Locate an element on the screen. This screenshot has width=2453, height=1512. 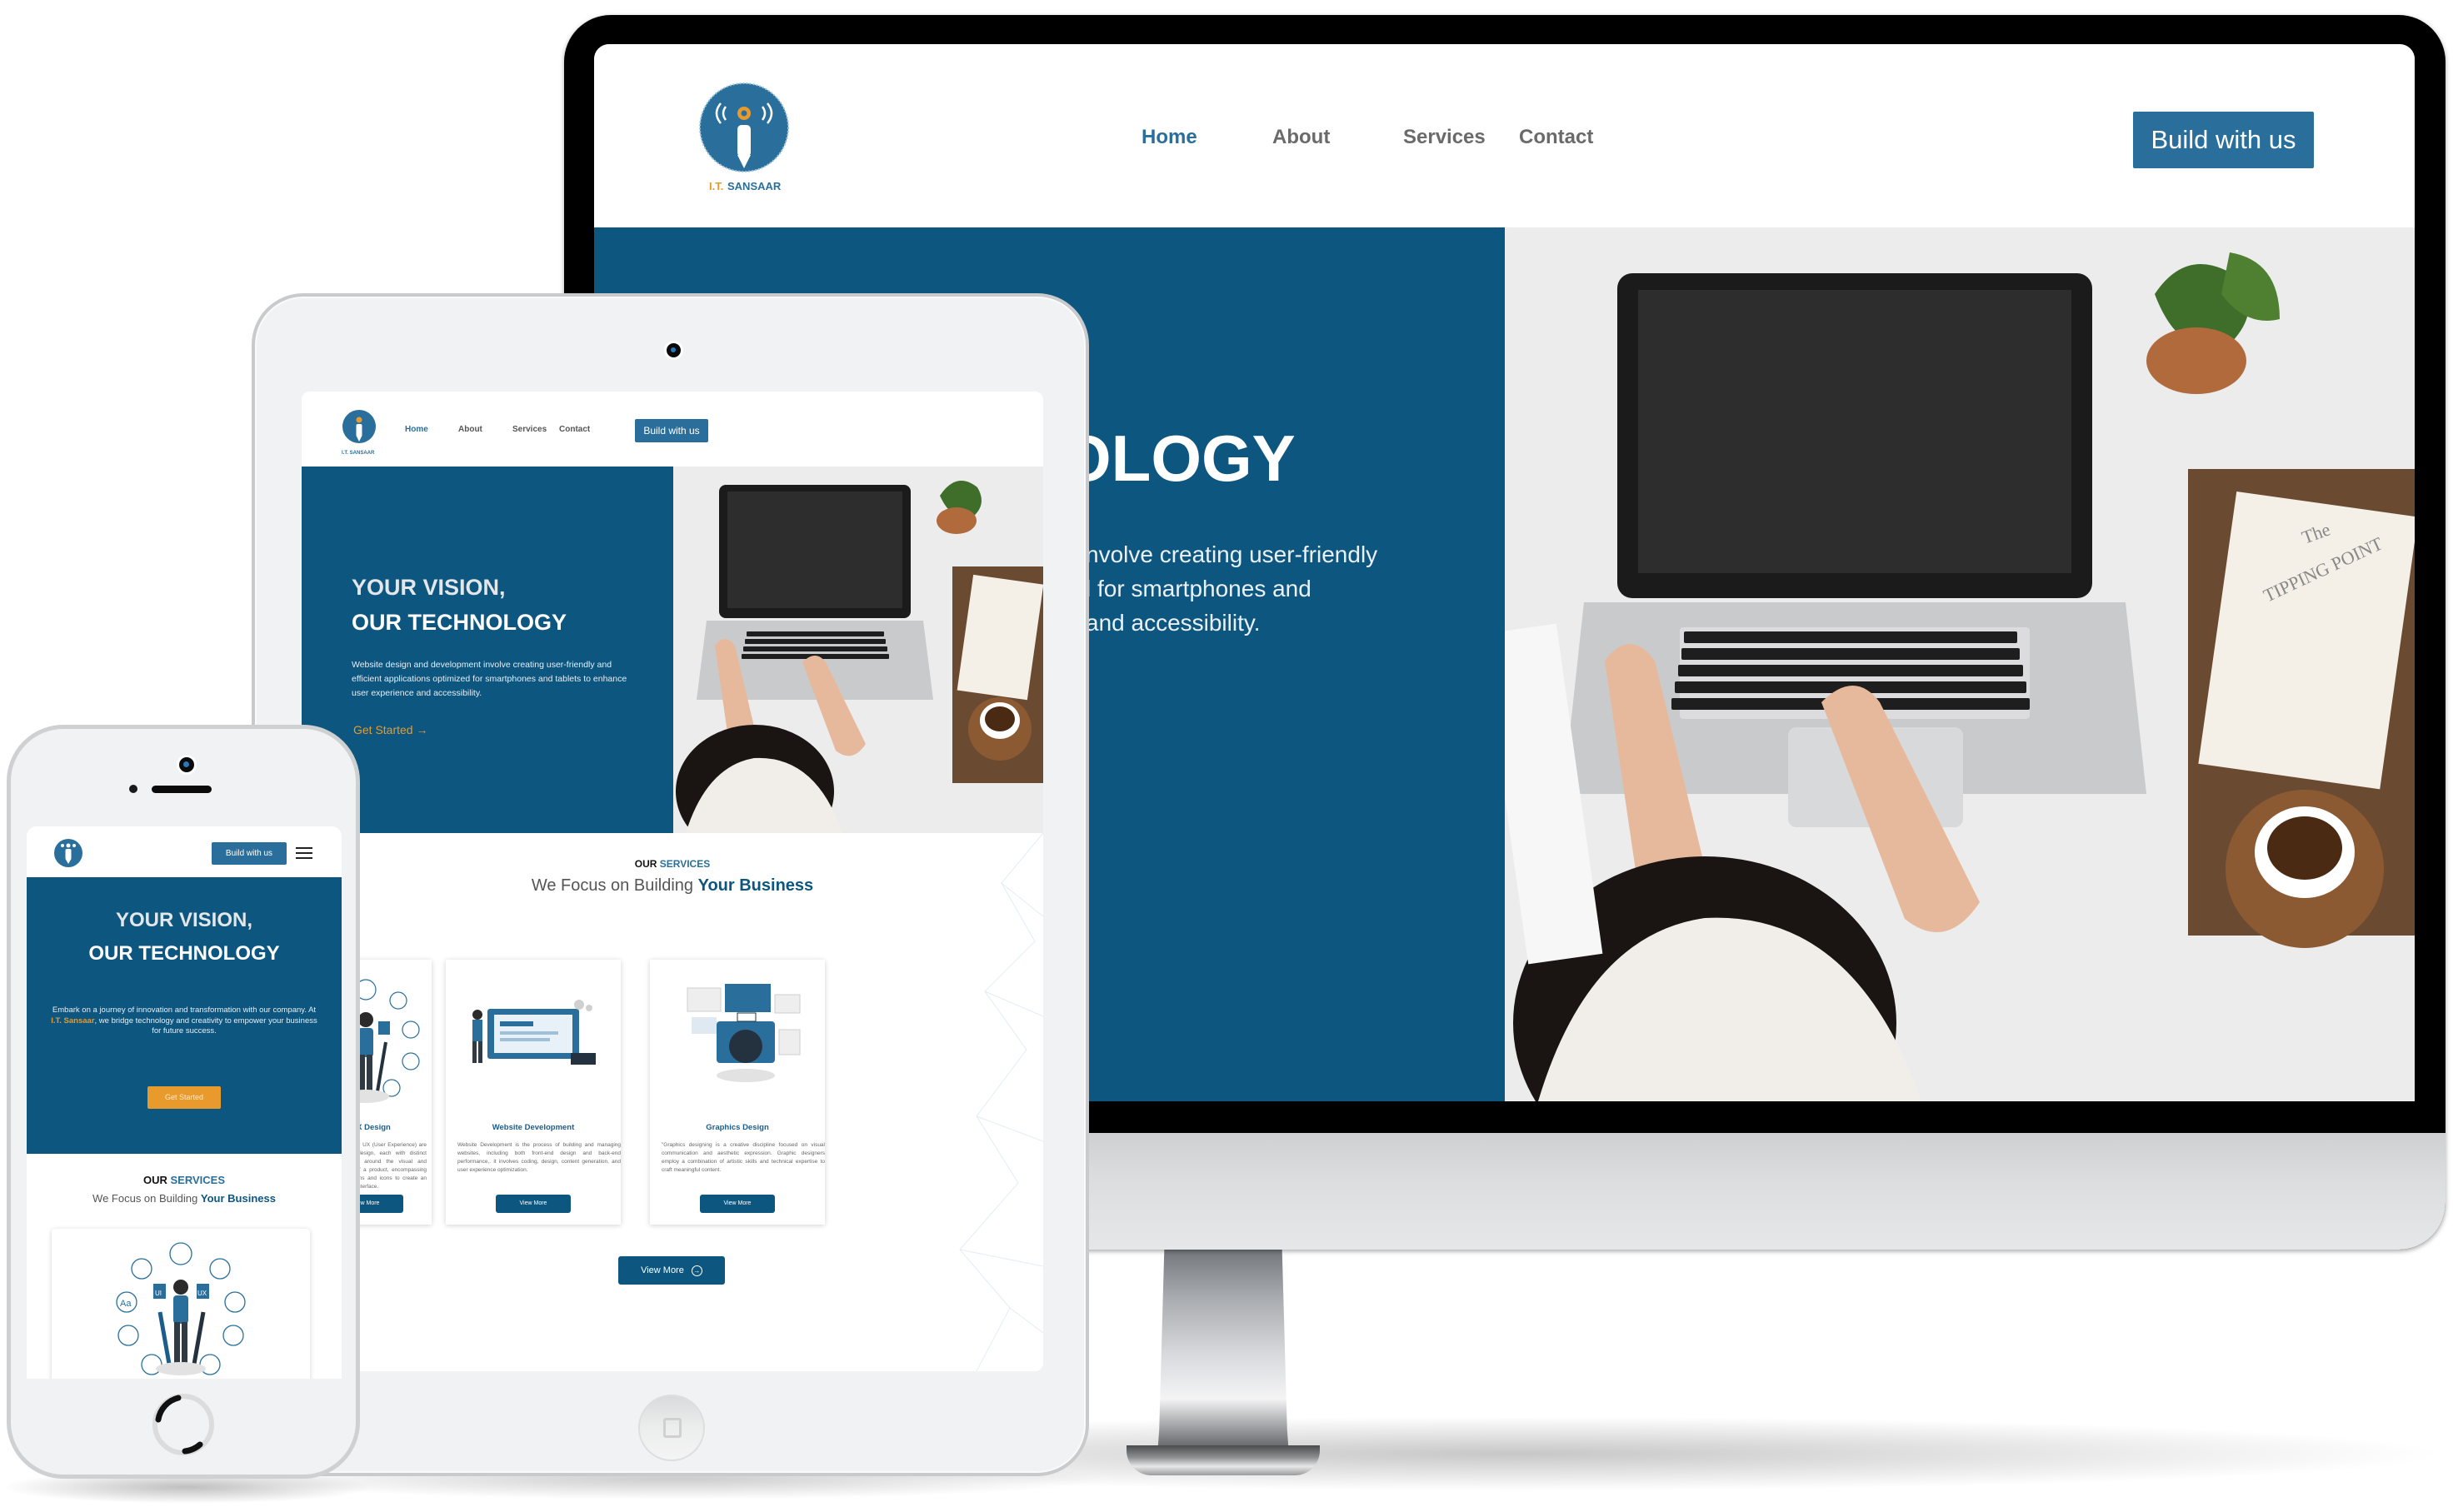
desktop-build-with-us-button: Build with us is located at coordinates (2224, 140).